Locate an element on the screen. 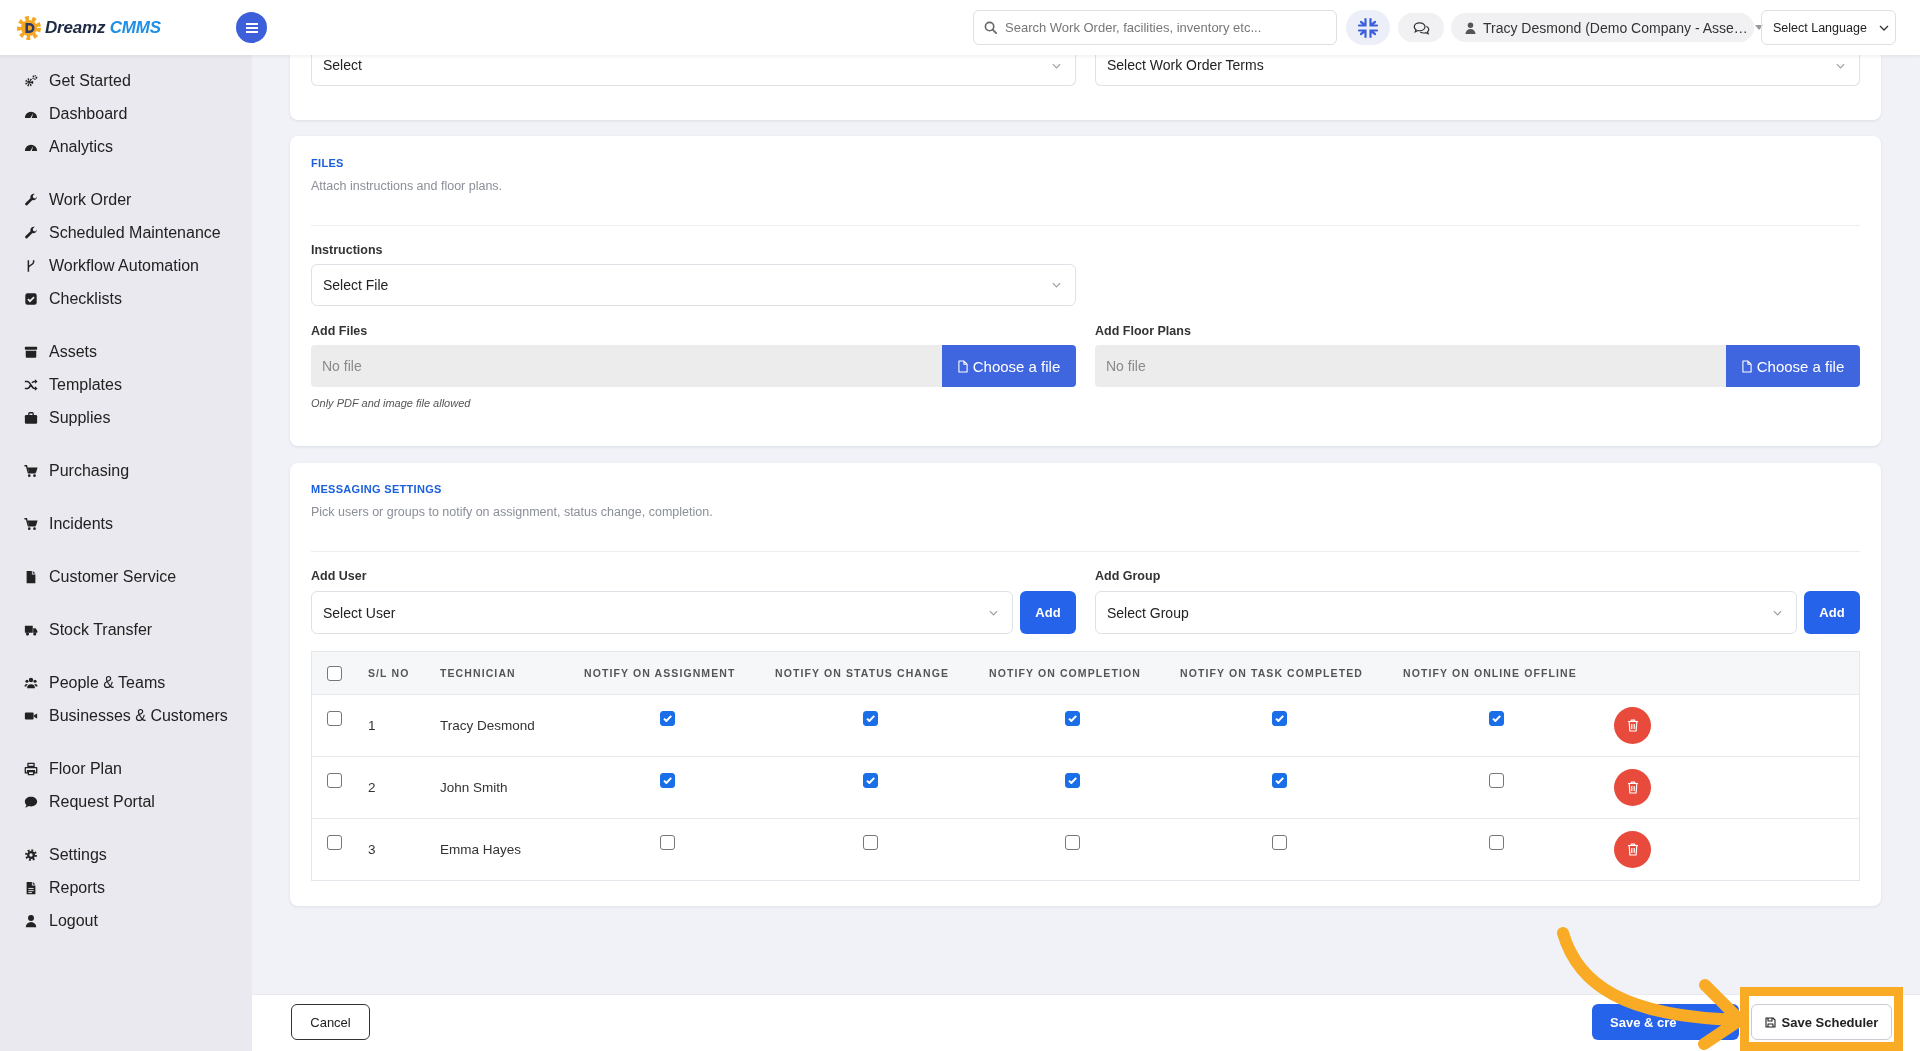  sidebar-item: Stock Transfer is located at coordinates (126, 629).